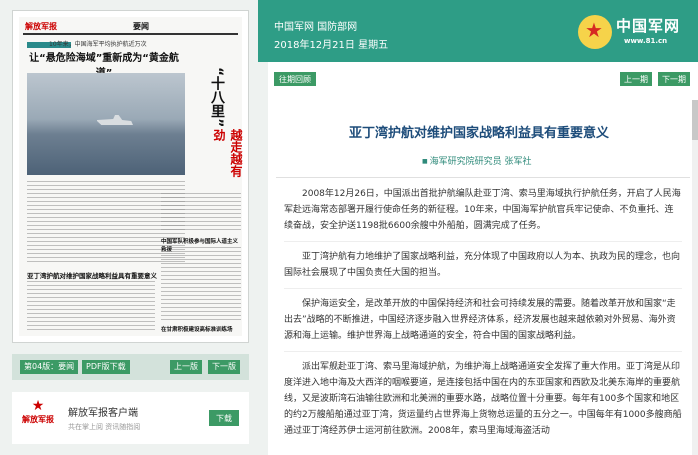  Describe the element at coordinates (49, 367) in the screenshot. I see `edition-page-label: 第04版：要闻` at that location.